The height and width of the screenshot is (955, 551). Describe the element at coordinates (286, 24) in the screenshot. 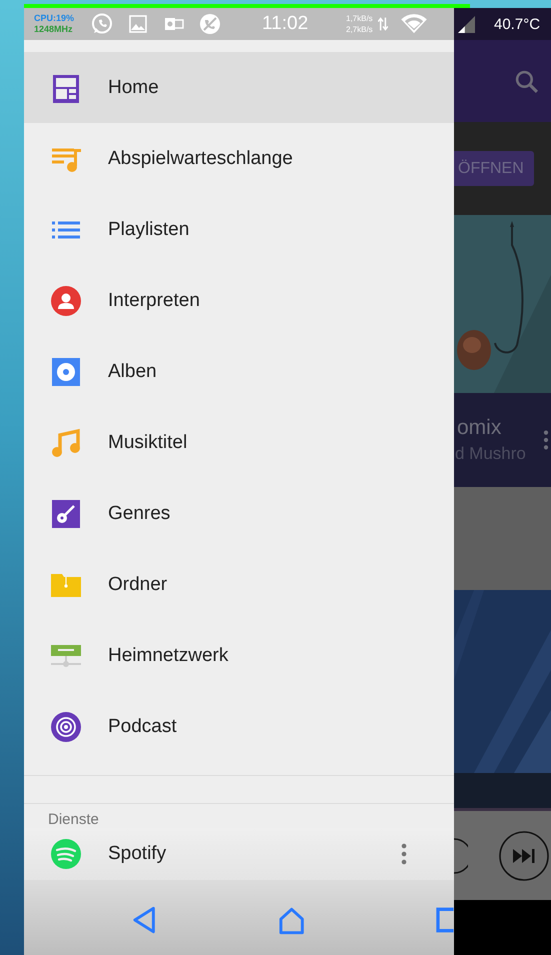

I see `clock: 11:02` at that location.